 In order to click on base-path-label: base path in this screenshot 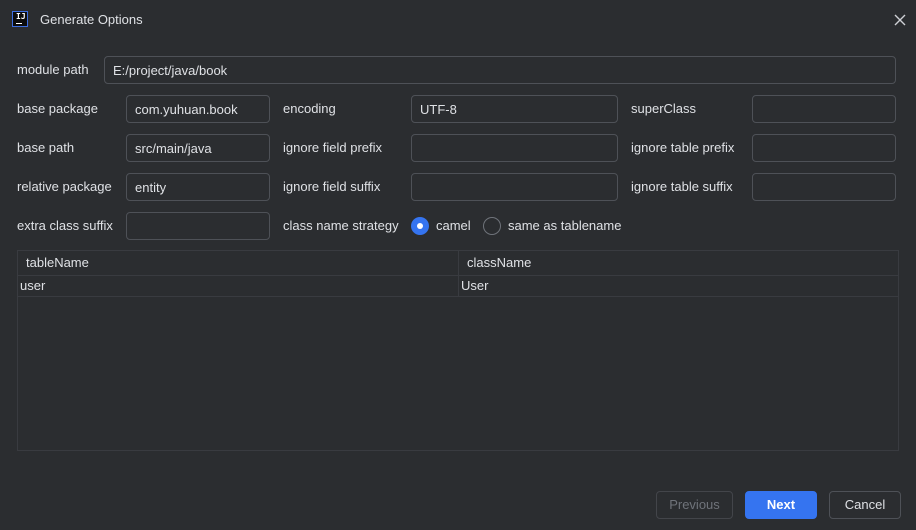, I will do `click(46, 147)`.